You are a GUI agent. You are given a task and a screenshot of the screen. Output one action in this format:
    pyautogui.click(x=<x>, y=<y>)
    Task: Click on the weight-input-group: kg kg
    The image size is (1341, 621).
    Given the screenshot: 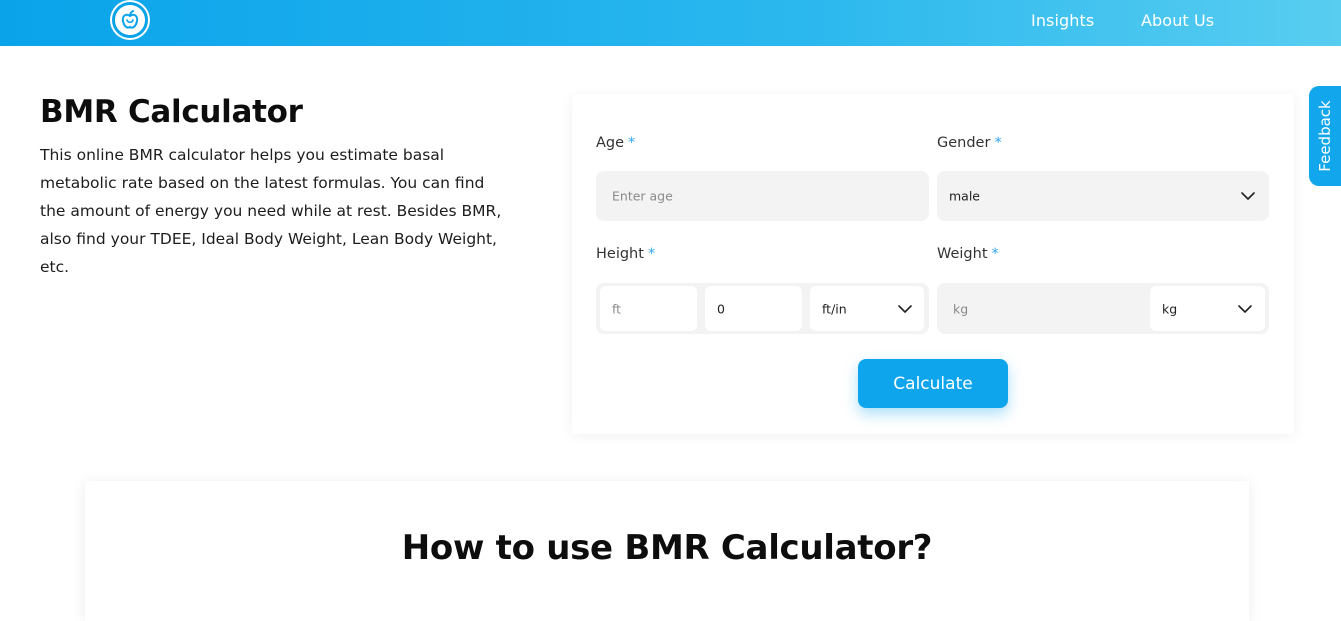 What is the action you would take?
    pyautogui.click(x=1103, y=308)
    